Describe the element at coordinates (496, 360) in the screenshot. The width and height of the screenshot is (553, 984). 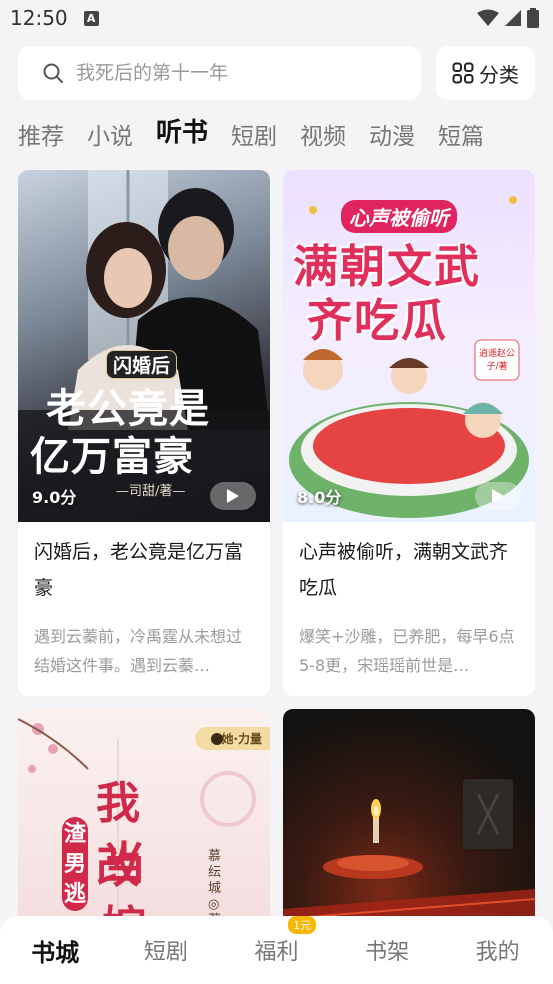
I see `cover-author: 逍遥赵公子/著` at that location.